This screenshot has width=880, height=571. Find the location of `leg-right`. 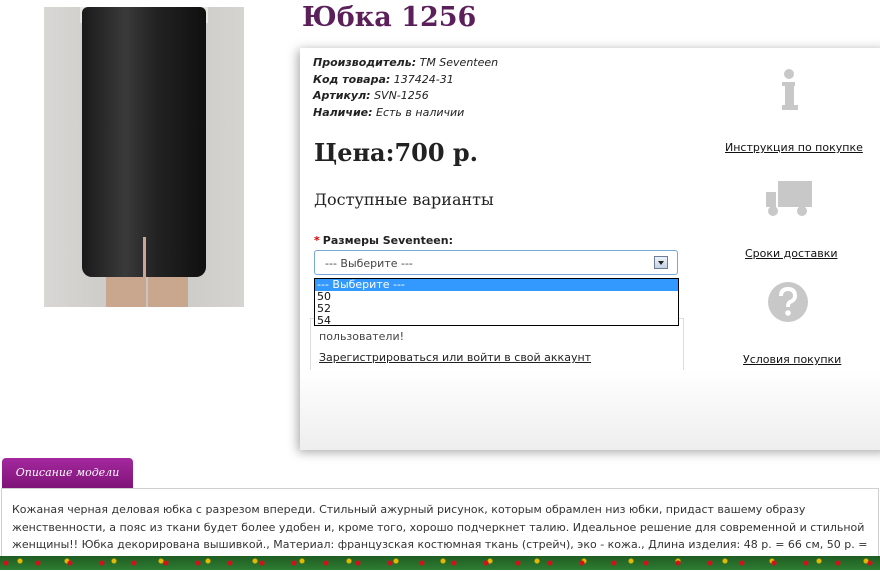

leg-right is located at coordinates (168, 292).